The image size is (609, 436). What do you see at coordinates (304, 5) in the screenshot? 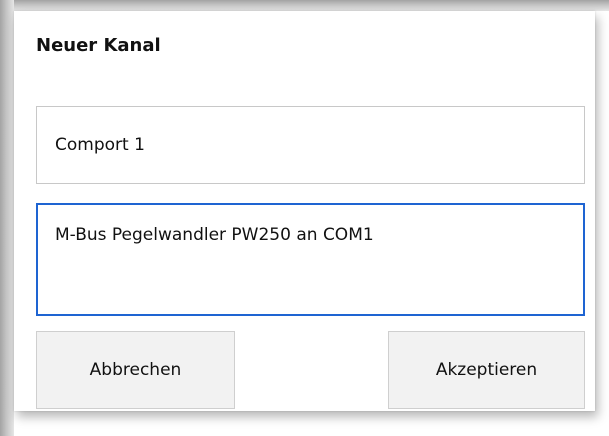
I see `window-frame-top` at bounding box center [304, 5].